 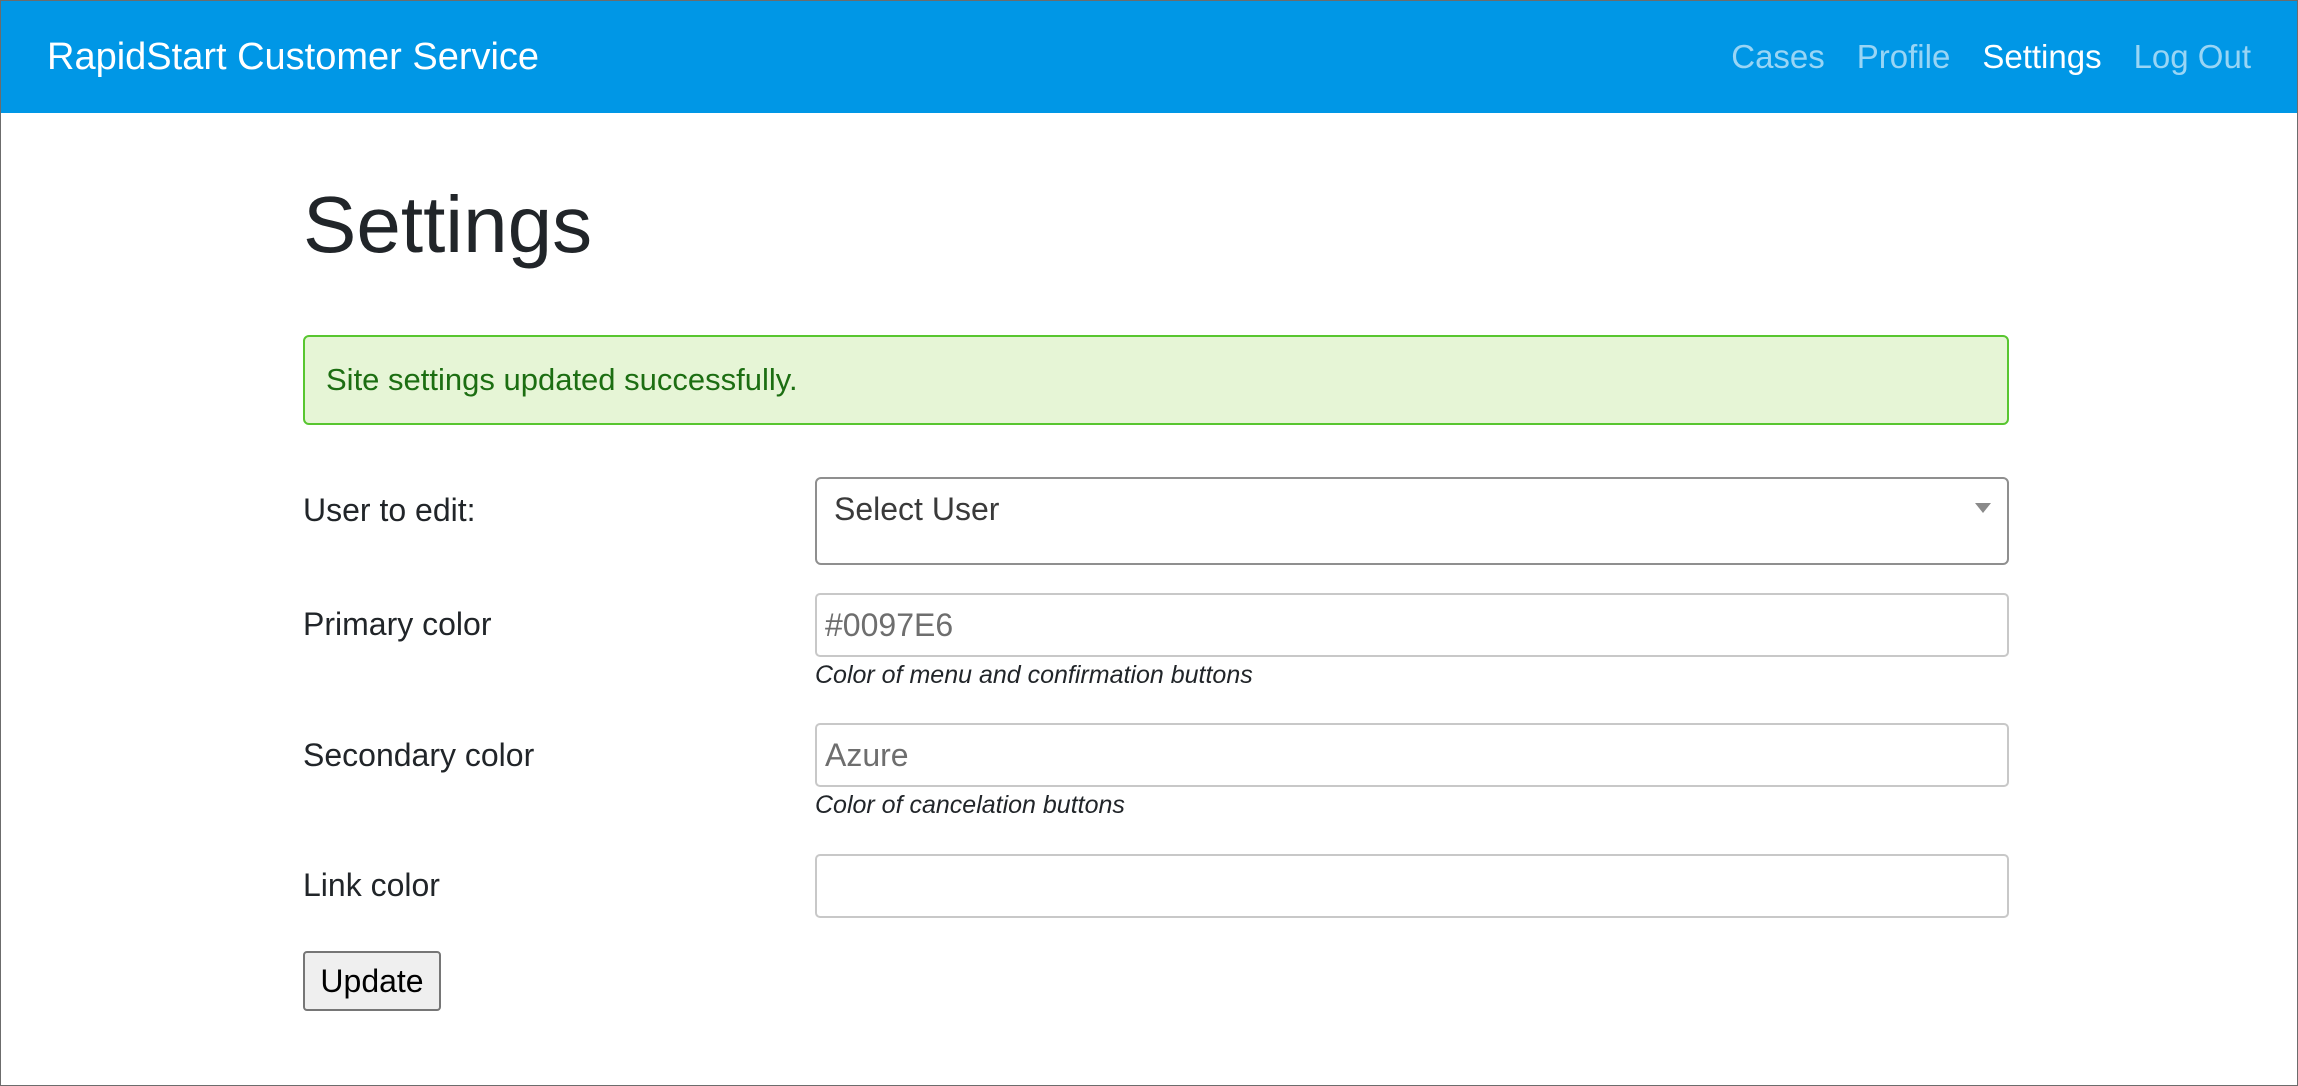 I want to click on user-select-value: Select User, so click(x=917, y=509).